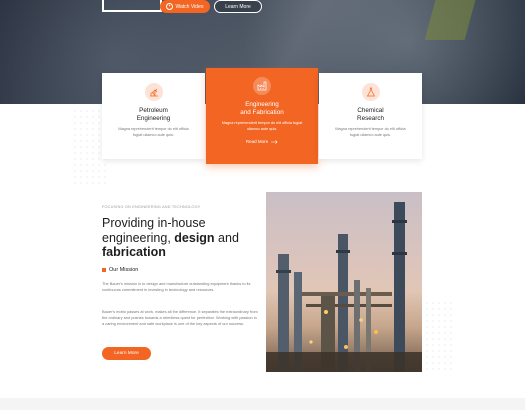 This screenshot has height=410, width=525. Describe the element at coordinates (344, 287) in the screenshot. I see `refinery-illustration` at that location.